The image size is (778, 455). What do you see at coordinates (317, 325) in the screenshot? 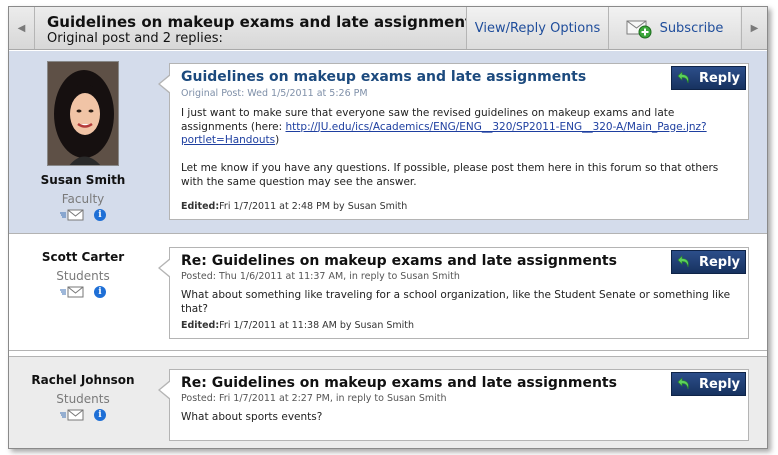
I see `edited-value: Fri 1/7/2011 at 11:38 AM by Susan Smith` at bounding box center [317, 325].